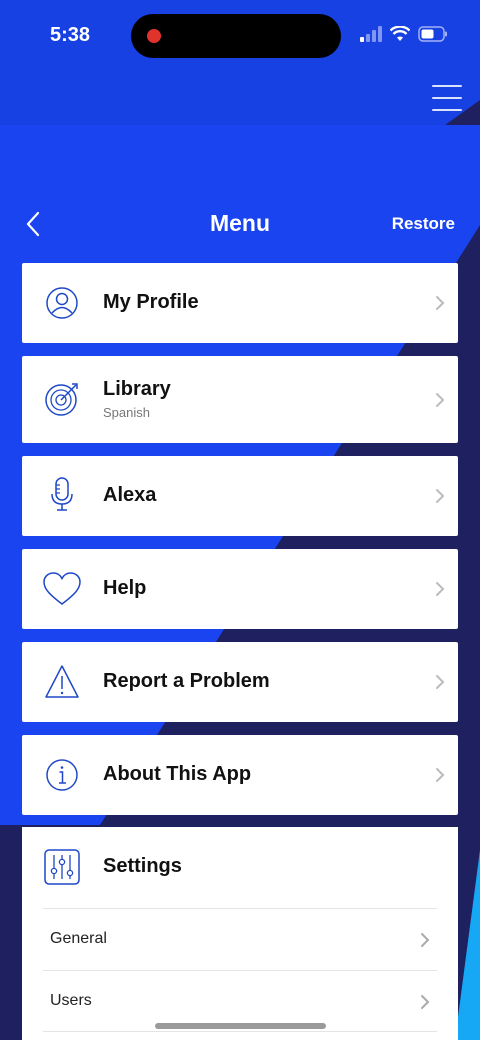  What do you see at coordinates (62, 494) in the screenshot?
I see `microphone-icon` at bounding box center [62, 494].